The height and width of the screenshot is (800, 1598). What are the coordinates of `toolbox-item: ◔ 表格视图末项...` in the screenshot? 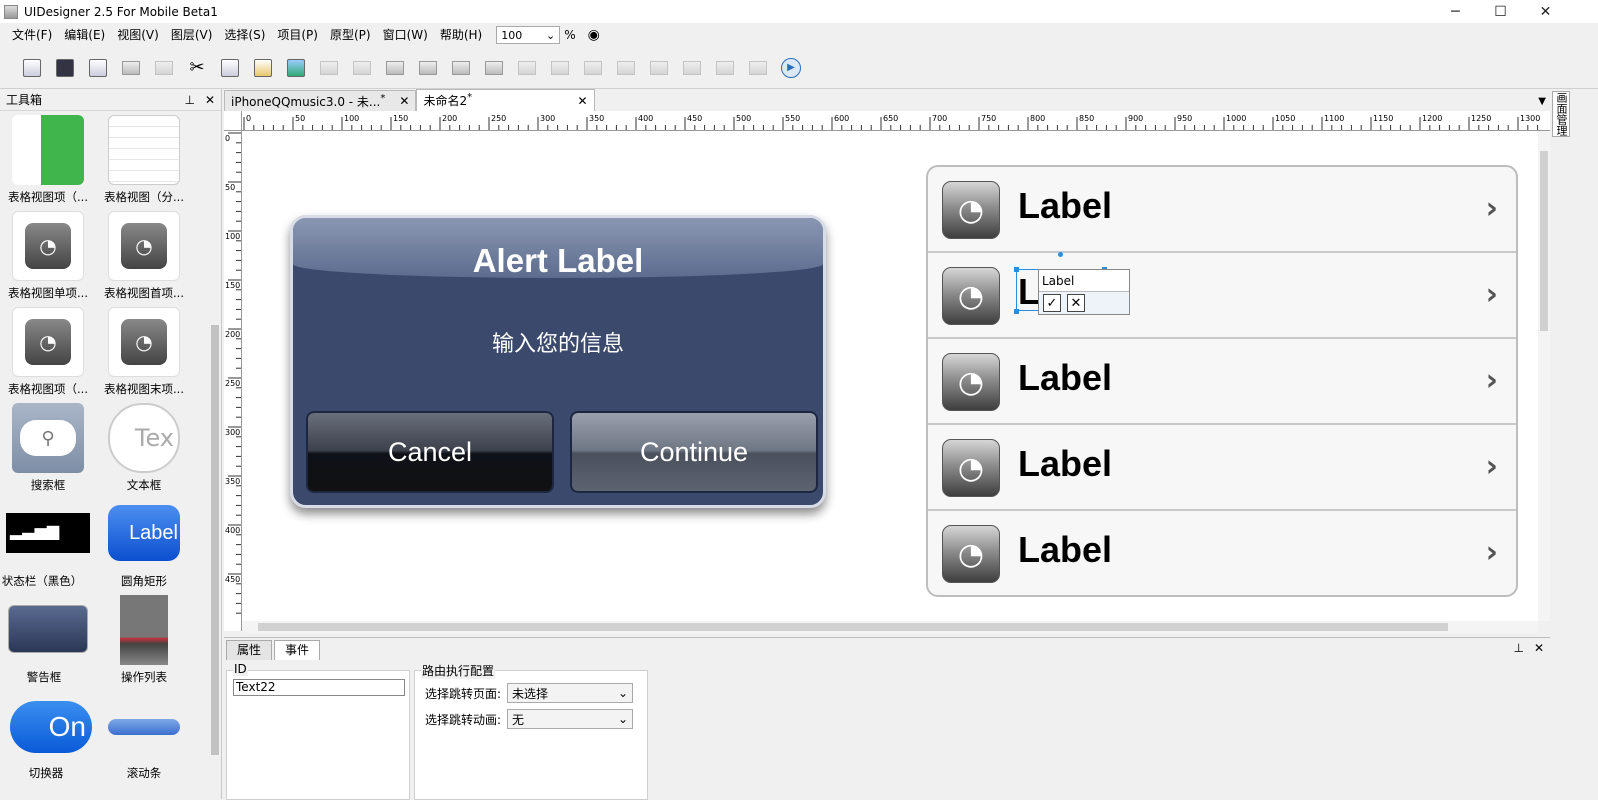 It's located at (144, 353).